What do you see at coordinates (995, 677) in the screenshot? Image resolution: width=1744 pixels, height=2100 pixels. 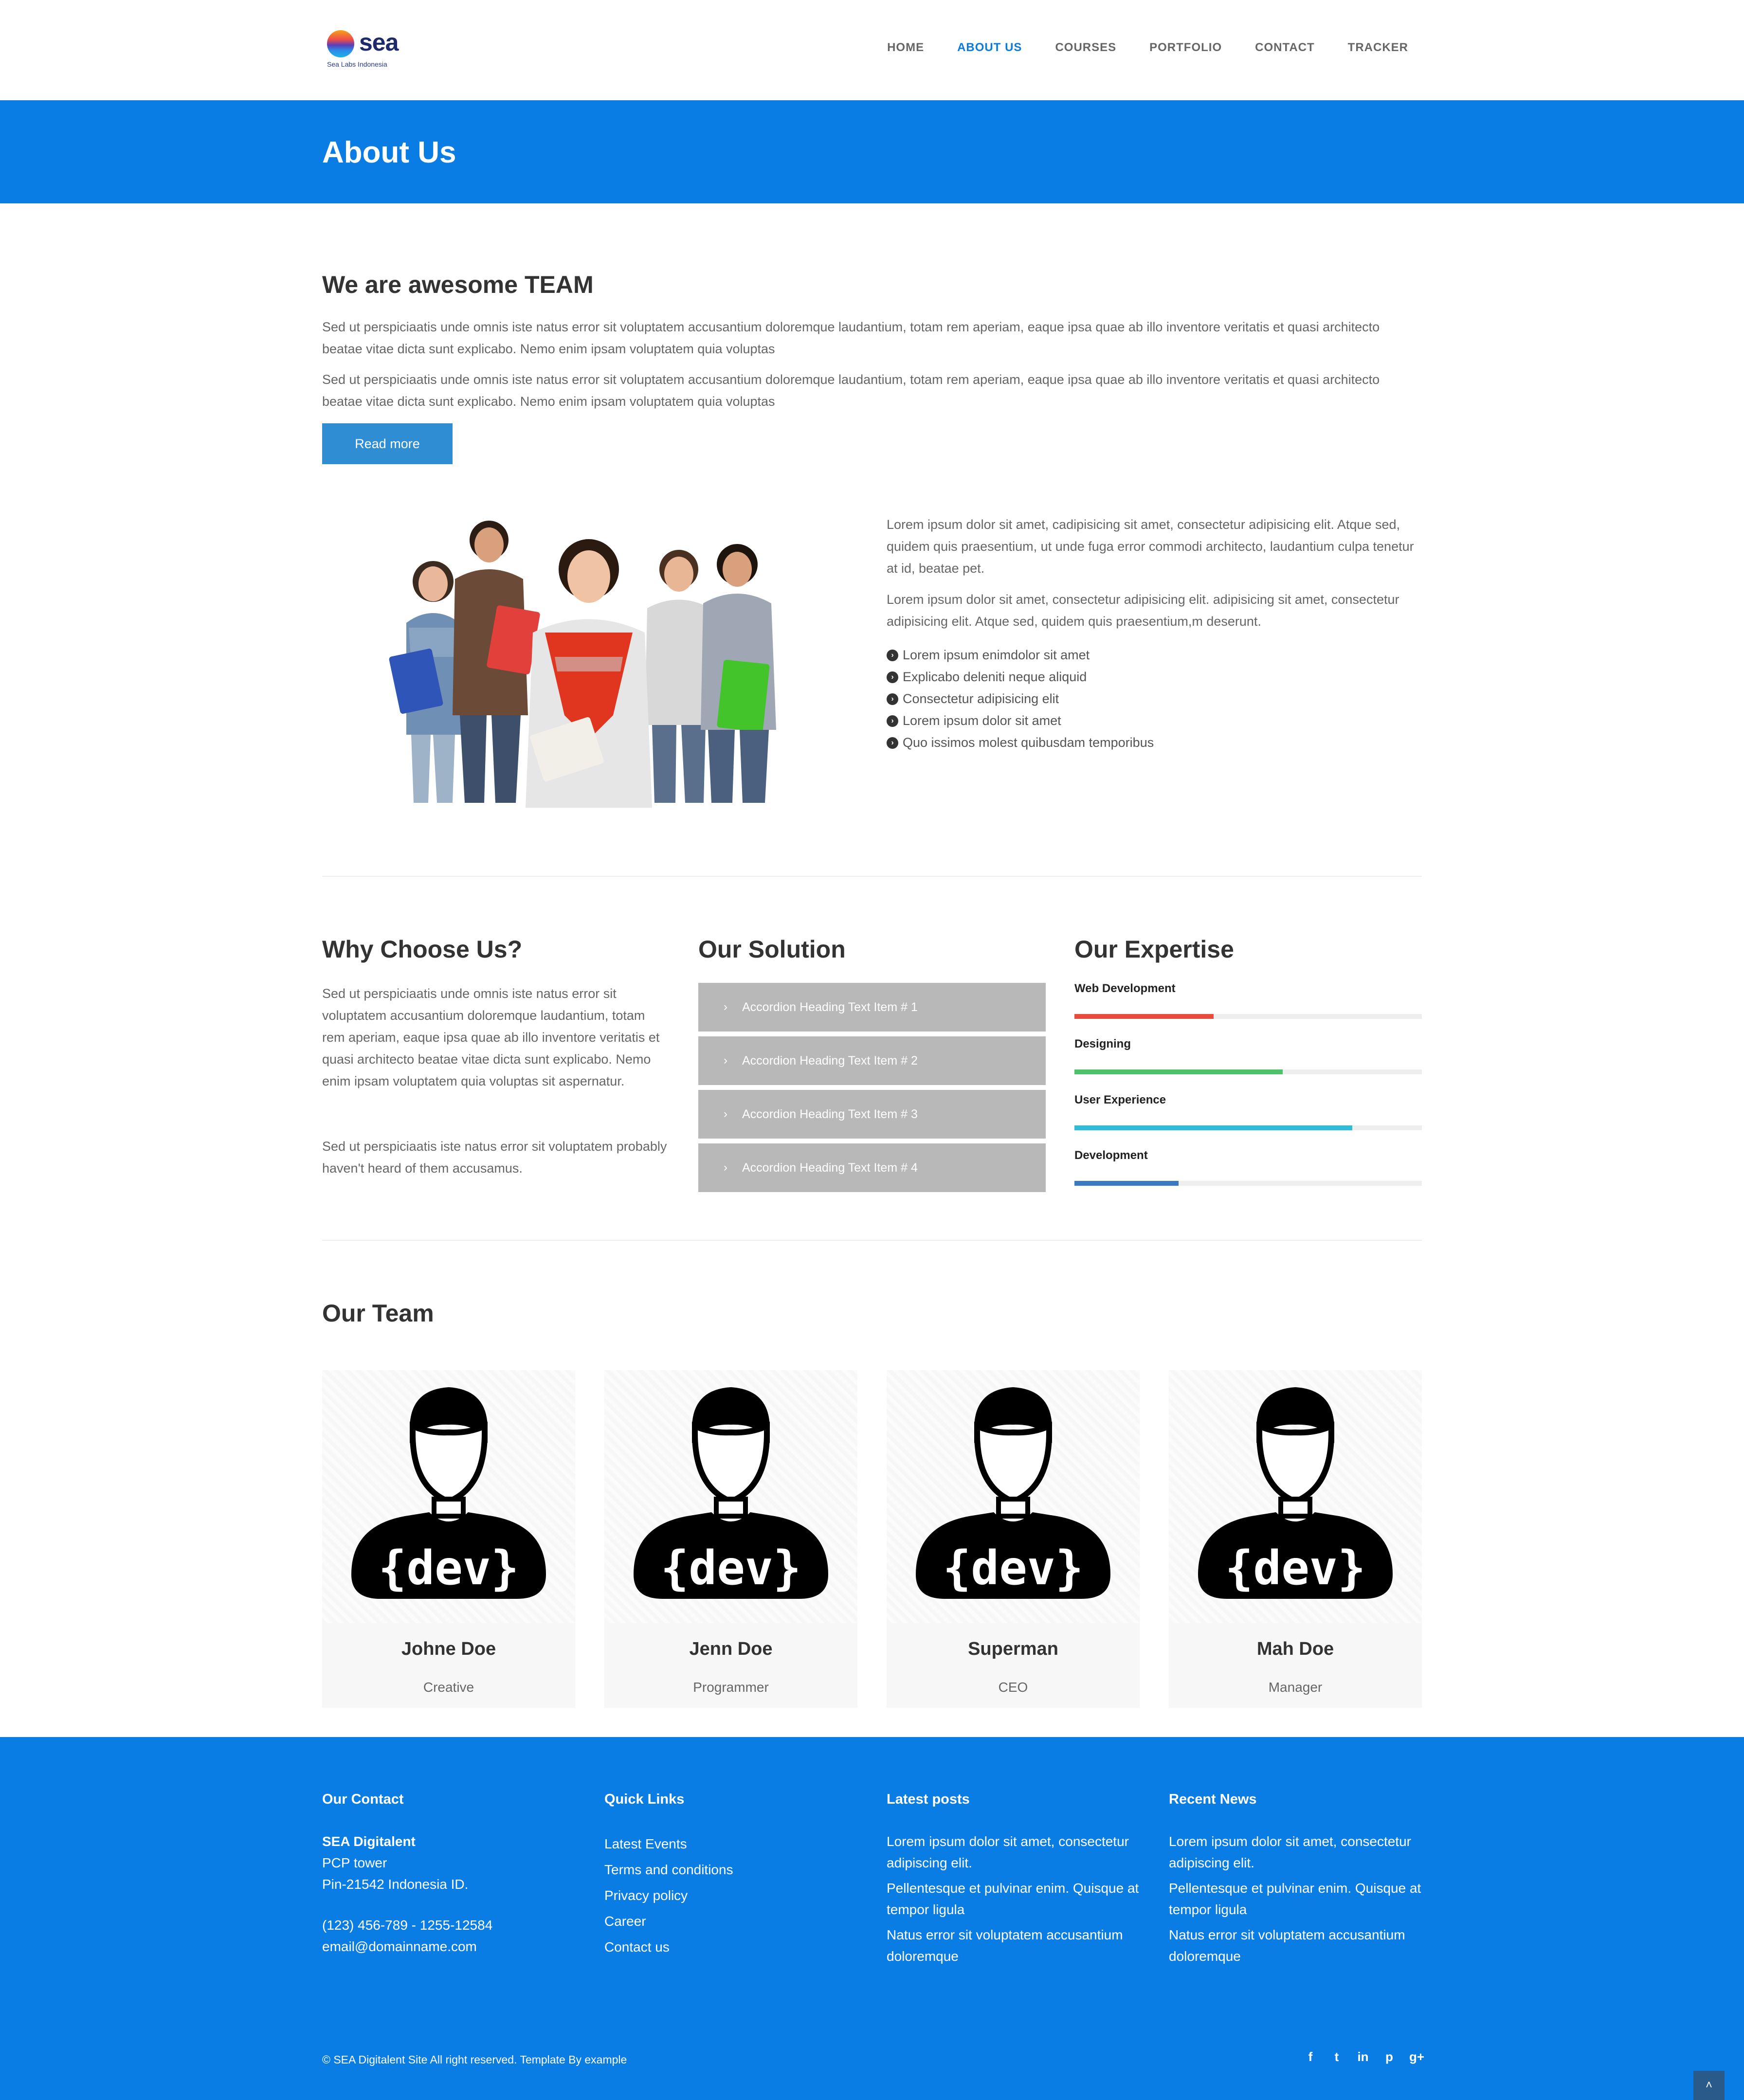 I see `list-item-label: Explicabo deleniti neque aliquid` at bounding box center [995, 677].